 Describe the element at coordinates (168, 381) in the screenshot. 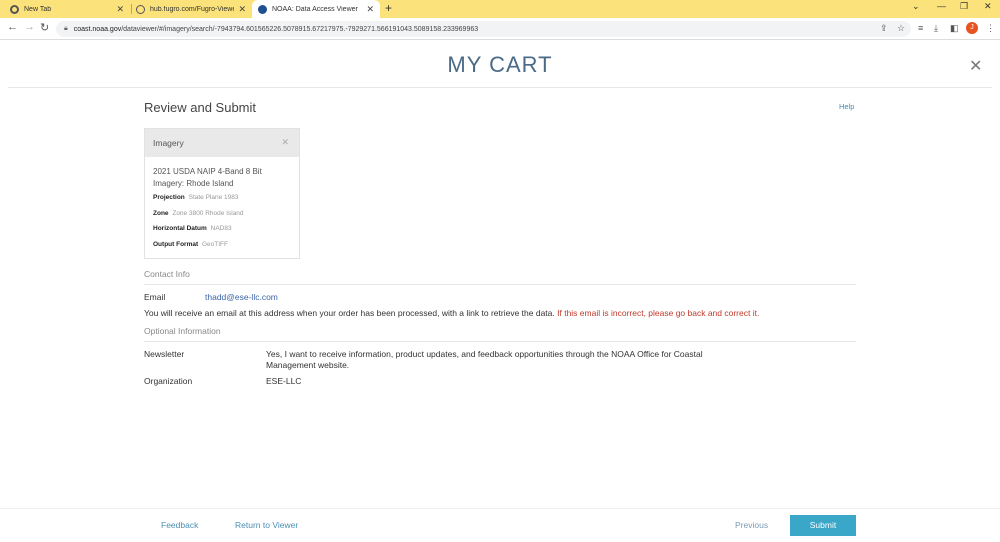

I see `organization-label: Organization` at that location.